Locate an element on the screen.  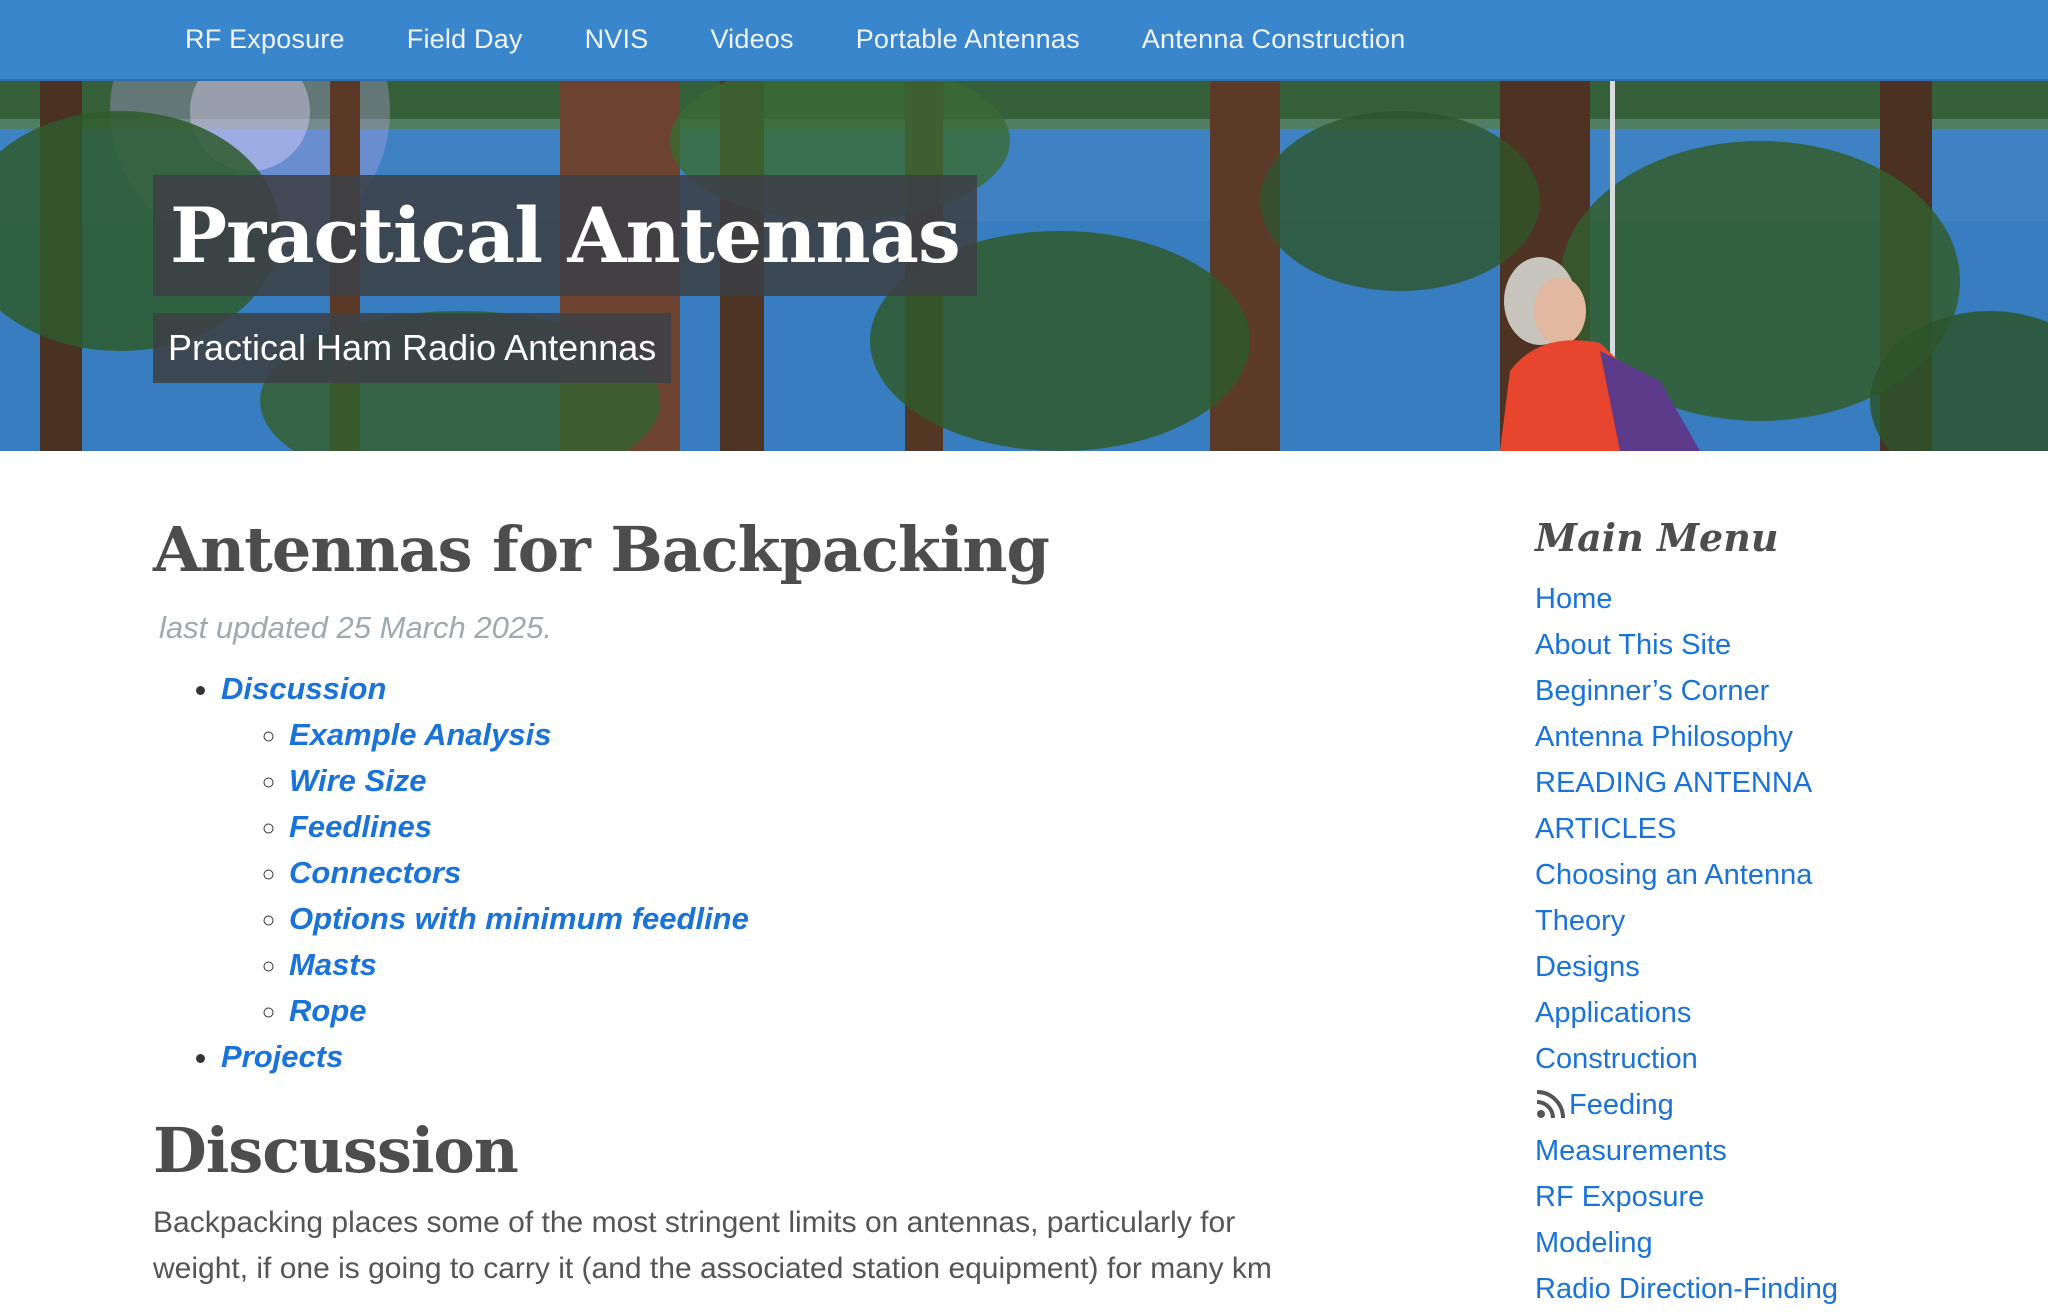
nav-link-rf-exposure: RF Exposure is located at coordinates (265, 39).